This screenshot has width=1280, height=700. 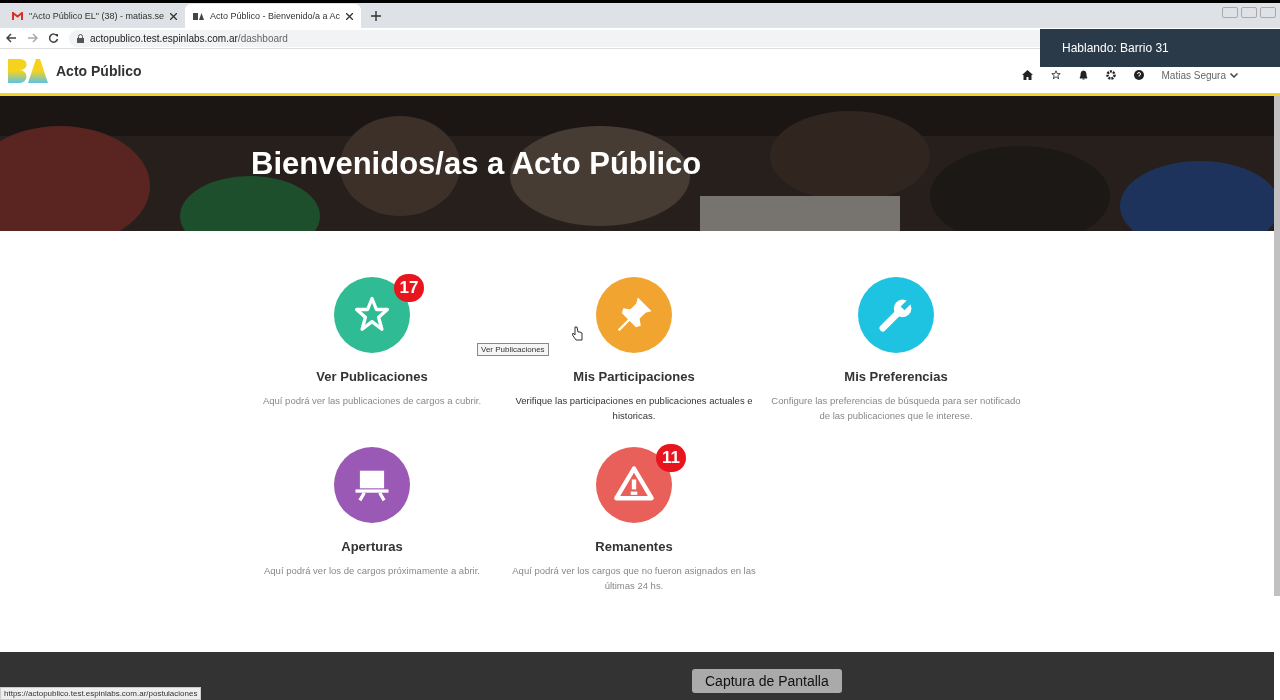 What do you see at coordinates (634, 546) in the screenshot?
I see `card-title: Remanentes` at bounding box center [634, 546].